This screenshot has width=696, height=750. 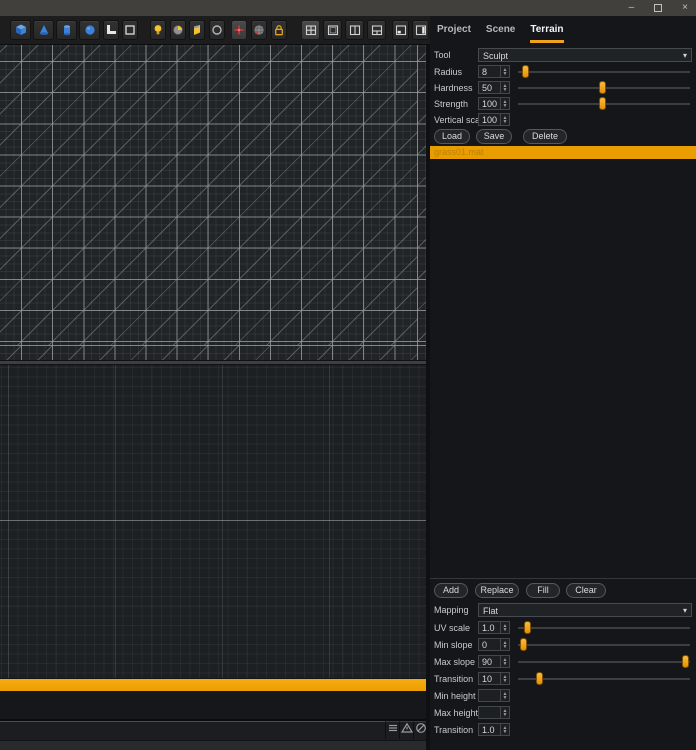 I want to click on close-button: ×, so click(x=685, y=8).